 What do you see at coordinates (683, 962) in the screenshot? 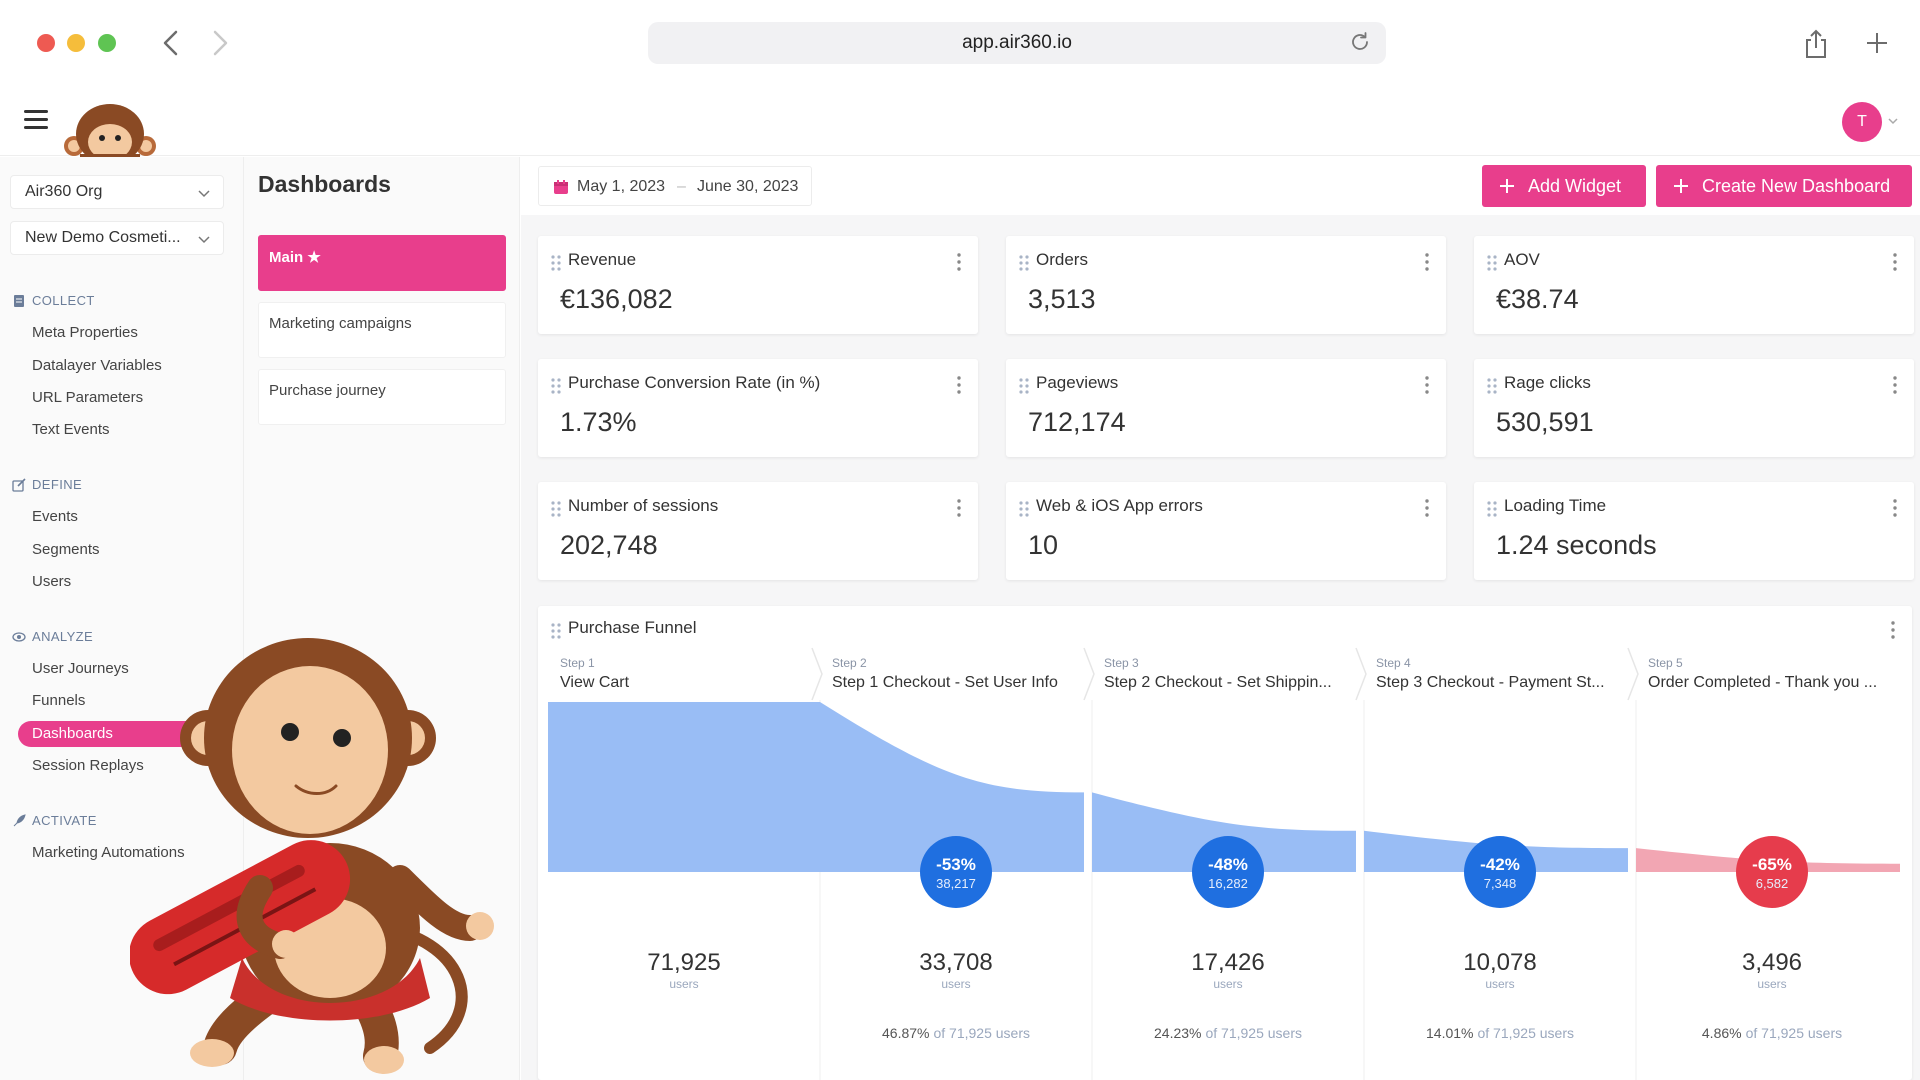
I see `step-user-count: 71,925` at bounding box center [683, 962].